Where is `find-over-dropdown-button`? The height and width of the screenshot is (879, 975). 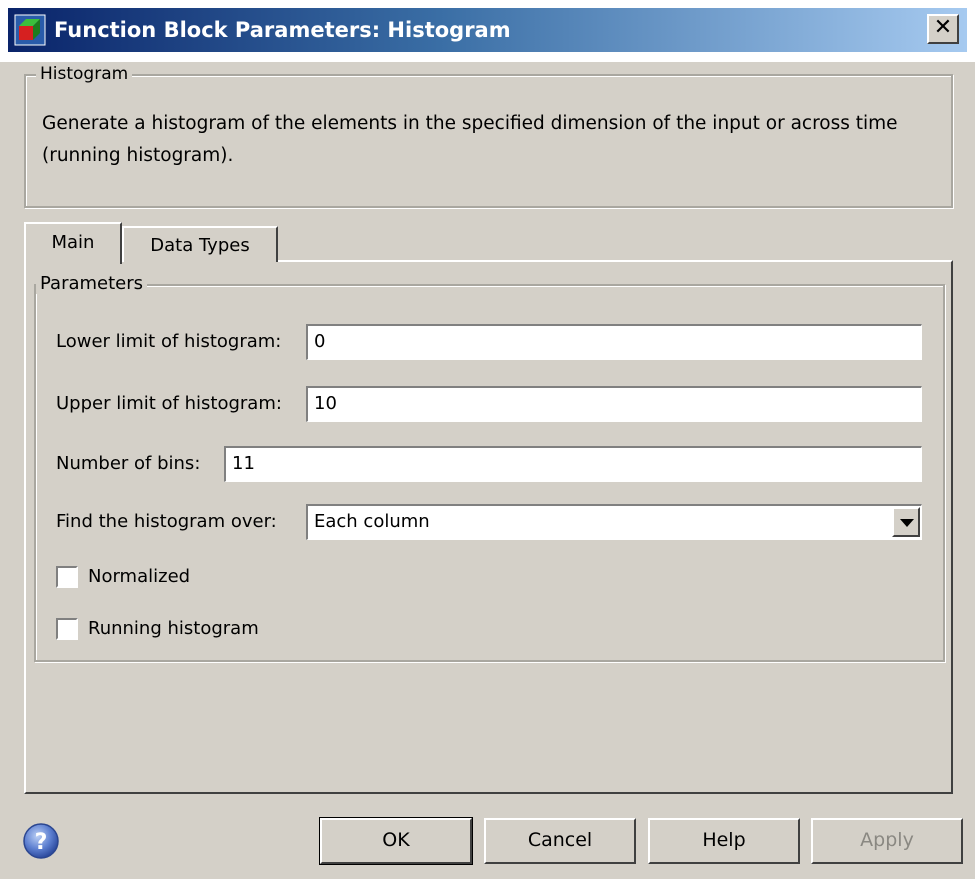
find-over-dropdown-button is located at coordinates (906, 522).